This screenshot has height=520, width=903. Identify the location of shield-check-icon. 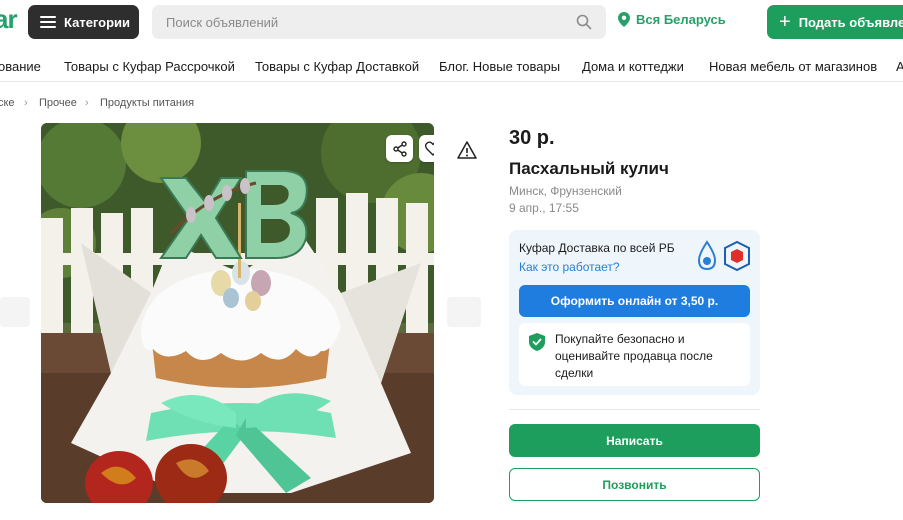
(537, 342).